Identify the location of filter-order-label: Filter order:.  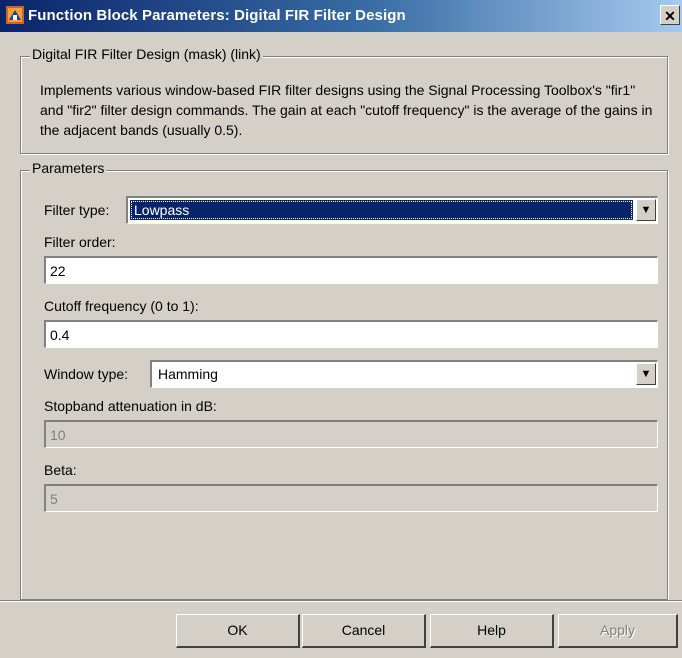
(80, 242).